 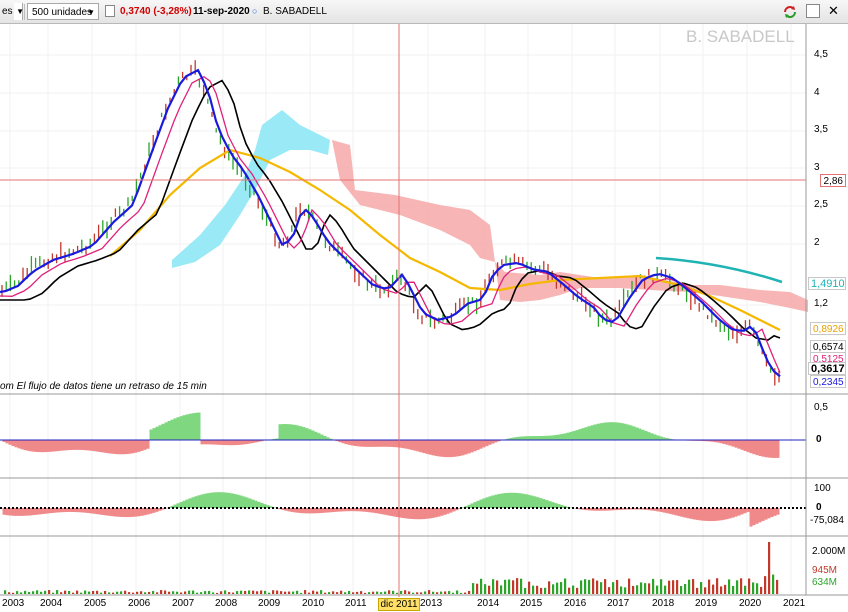 I want to click on year-label: 2018, so click(x=663, y=603).